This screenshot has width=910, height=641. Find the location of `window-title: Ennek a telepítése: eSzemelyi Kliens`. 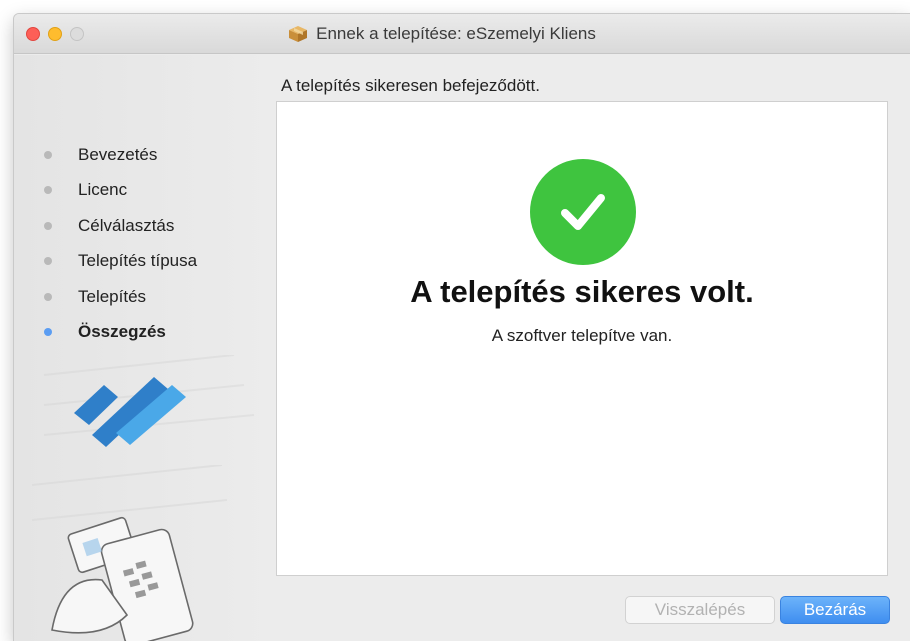

window-title: Ennek a telepítése: eSzemelyi Kliens is located at coordinates (456, 33).